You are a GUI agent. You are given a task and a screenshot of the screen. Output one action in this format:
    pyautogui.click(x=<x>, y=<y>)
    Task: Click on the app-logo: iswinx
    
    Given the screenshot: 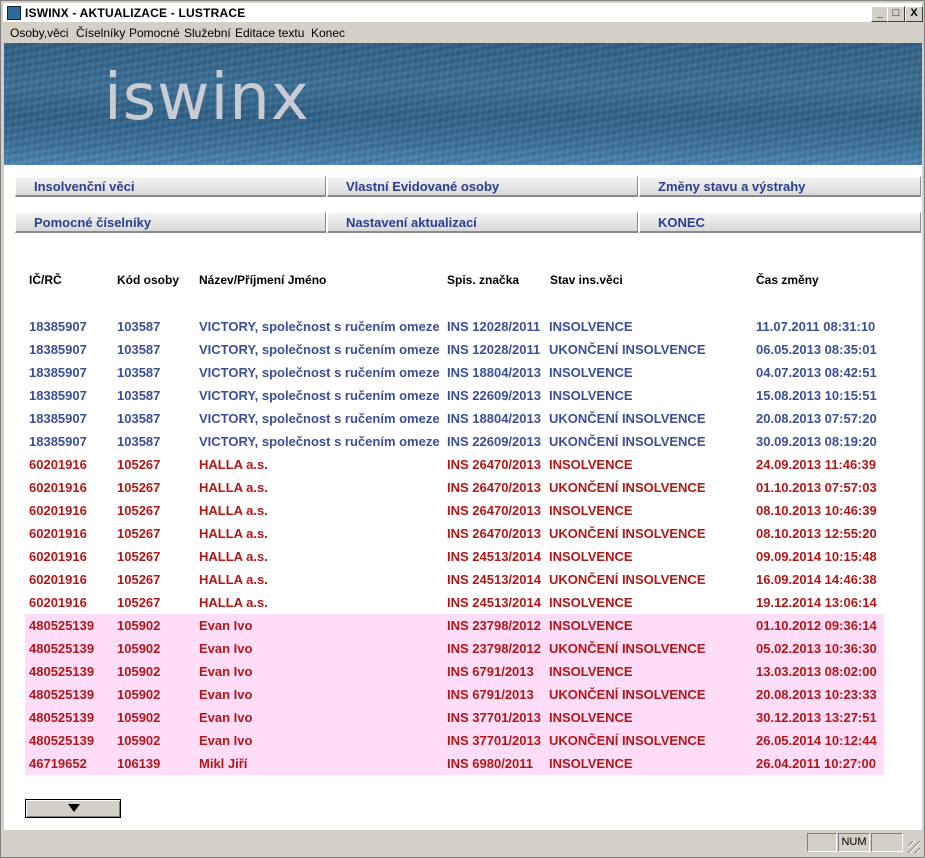 What is the action you would take?
    pyautogui.click(x=207, y=98)
    